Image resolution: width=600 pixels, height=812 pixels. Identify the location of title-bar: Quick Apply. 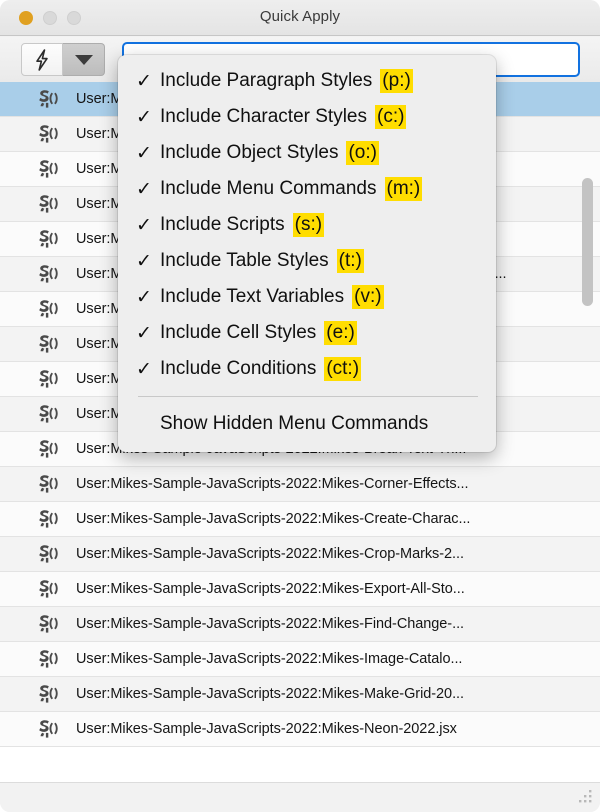
(300, 18).